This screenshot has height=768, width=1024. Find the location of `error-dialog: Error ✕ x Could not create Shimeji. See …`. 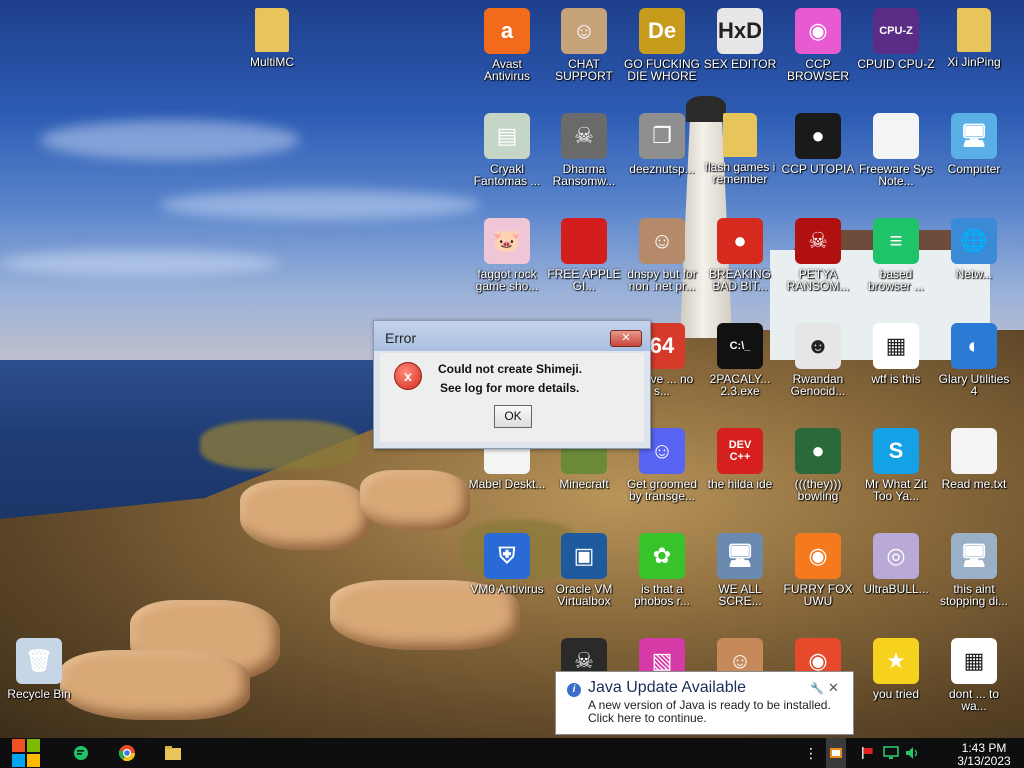

error-dialog: Error ✕ x Could not create Shimeji. See … is located at coordinates (512, 384).